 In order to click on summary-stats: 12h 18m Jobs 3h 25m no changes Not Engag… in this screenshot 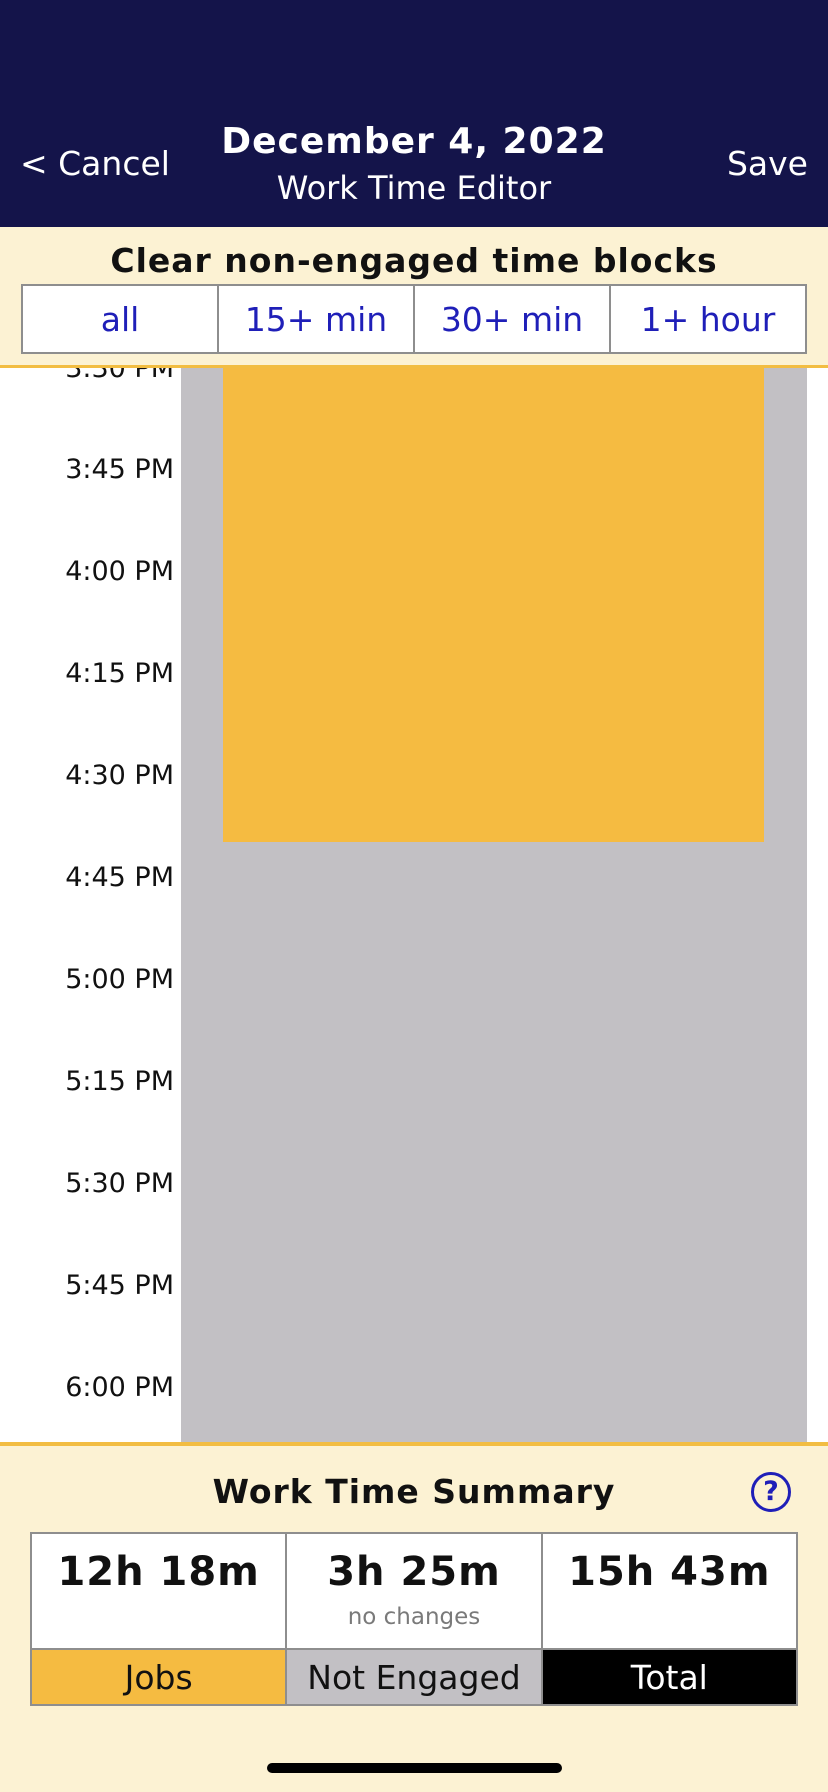, I will do `click(414, 1619)`.